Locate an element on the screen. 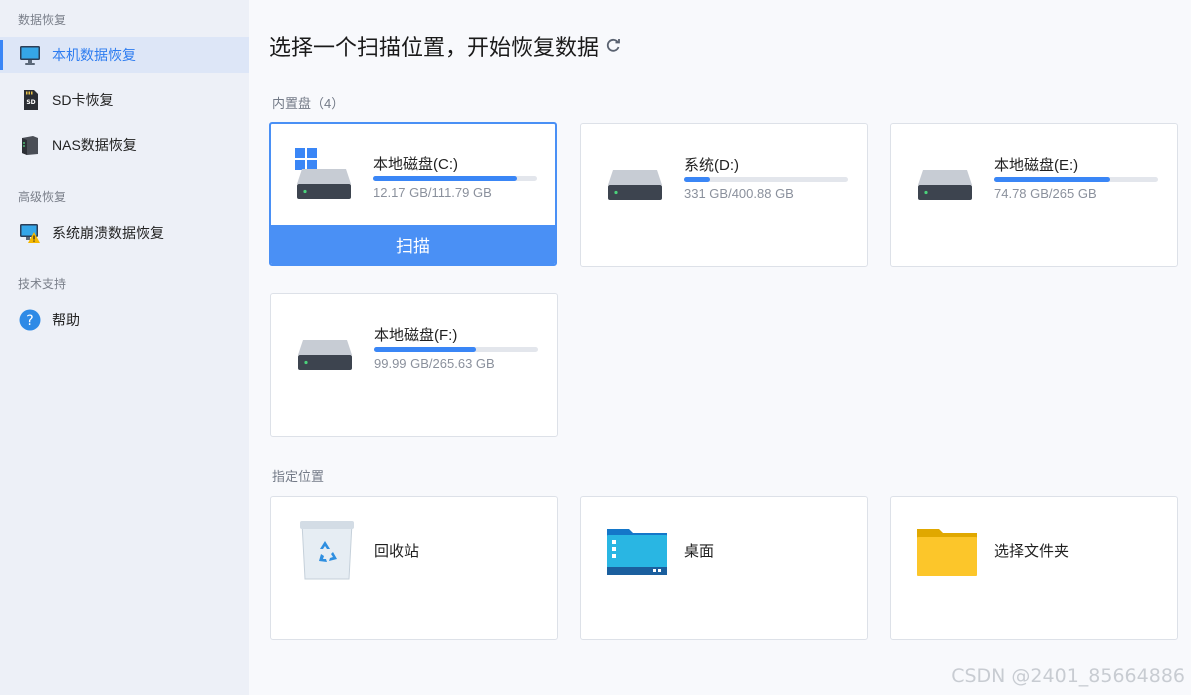 The width and height of the screenshot is (1191, 695). disk-name: 系统(D:) is located at coordinates (711, 165).